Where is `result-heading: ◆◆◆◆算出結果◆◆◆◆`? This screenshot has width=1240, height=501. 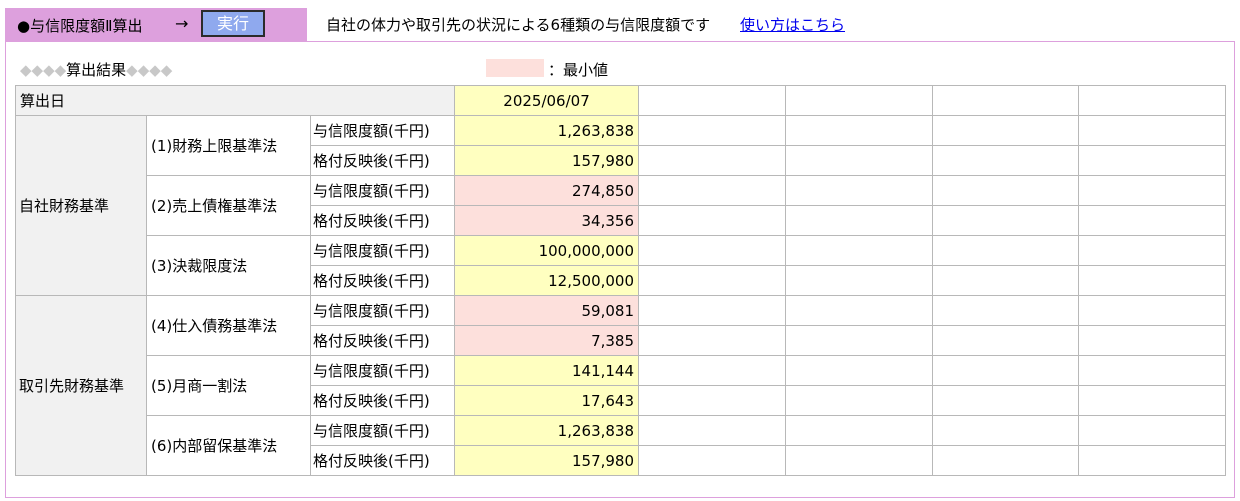 result-heading: ◆◆◆◆算出結果◆◆◆◆ is located at coordinates (96, 69).